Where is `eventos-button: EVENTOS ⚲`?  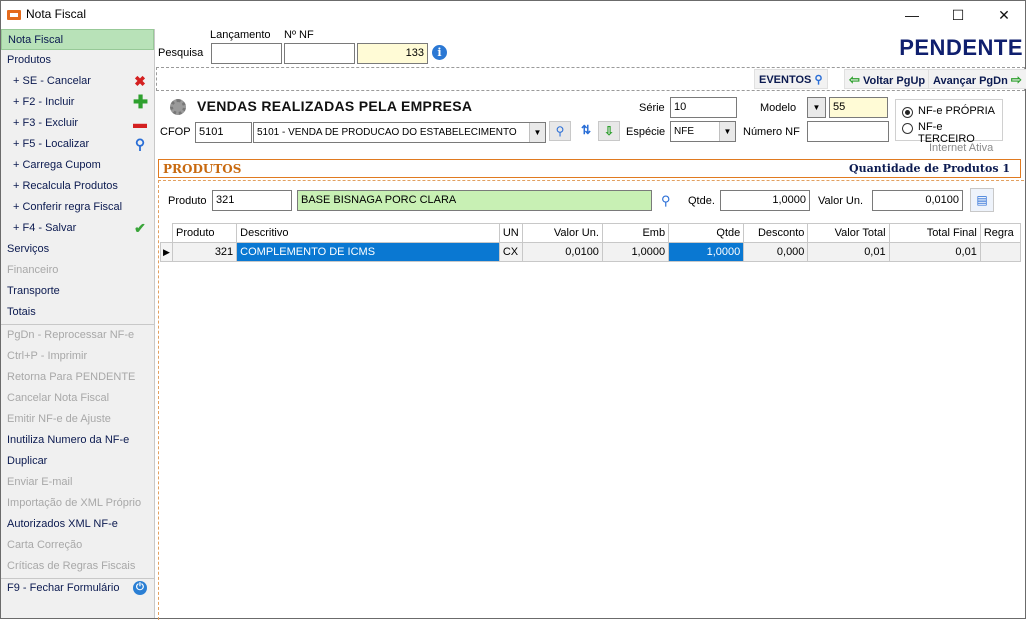 eventos-button: EVENTOS ⚲ is located at coordinates (791, 79).